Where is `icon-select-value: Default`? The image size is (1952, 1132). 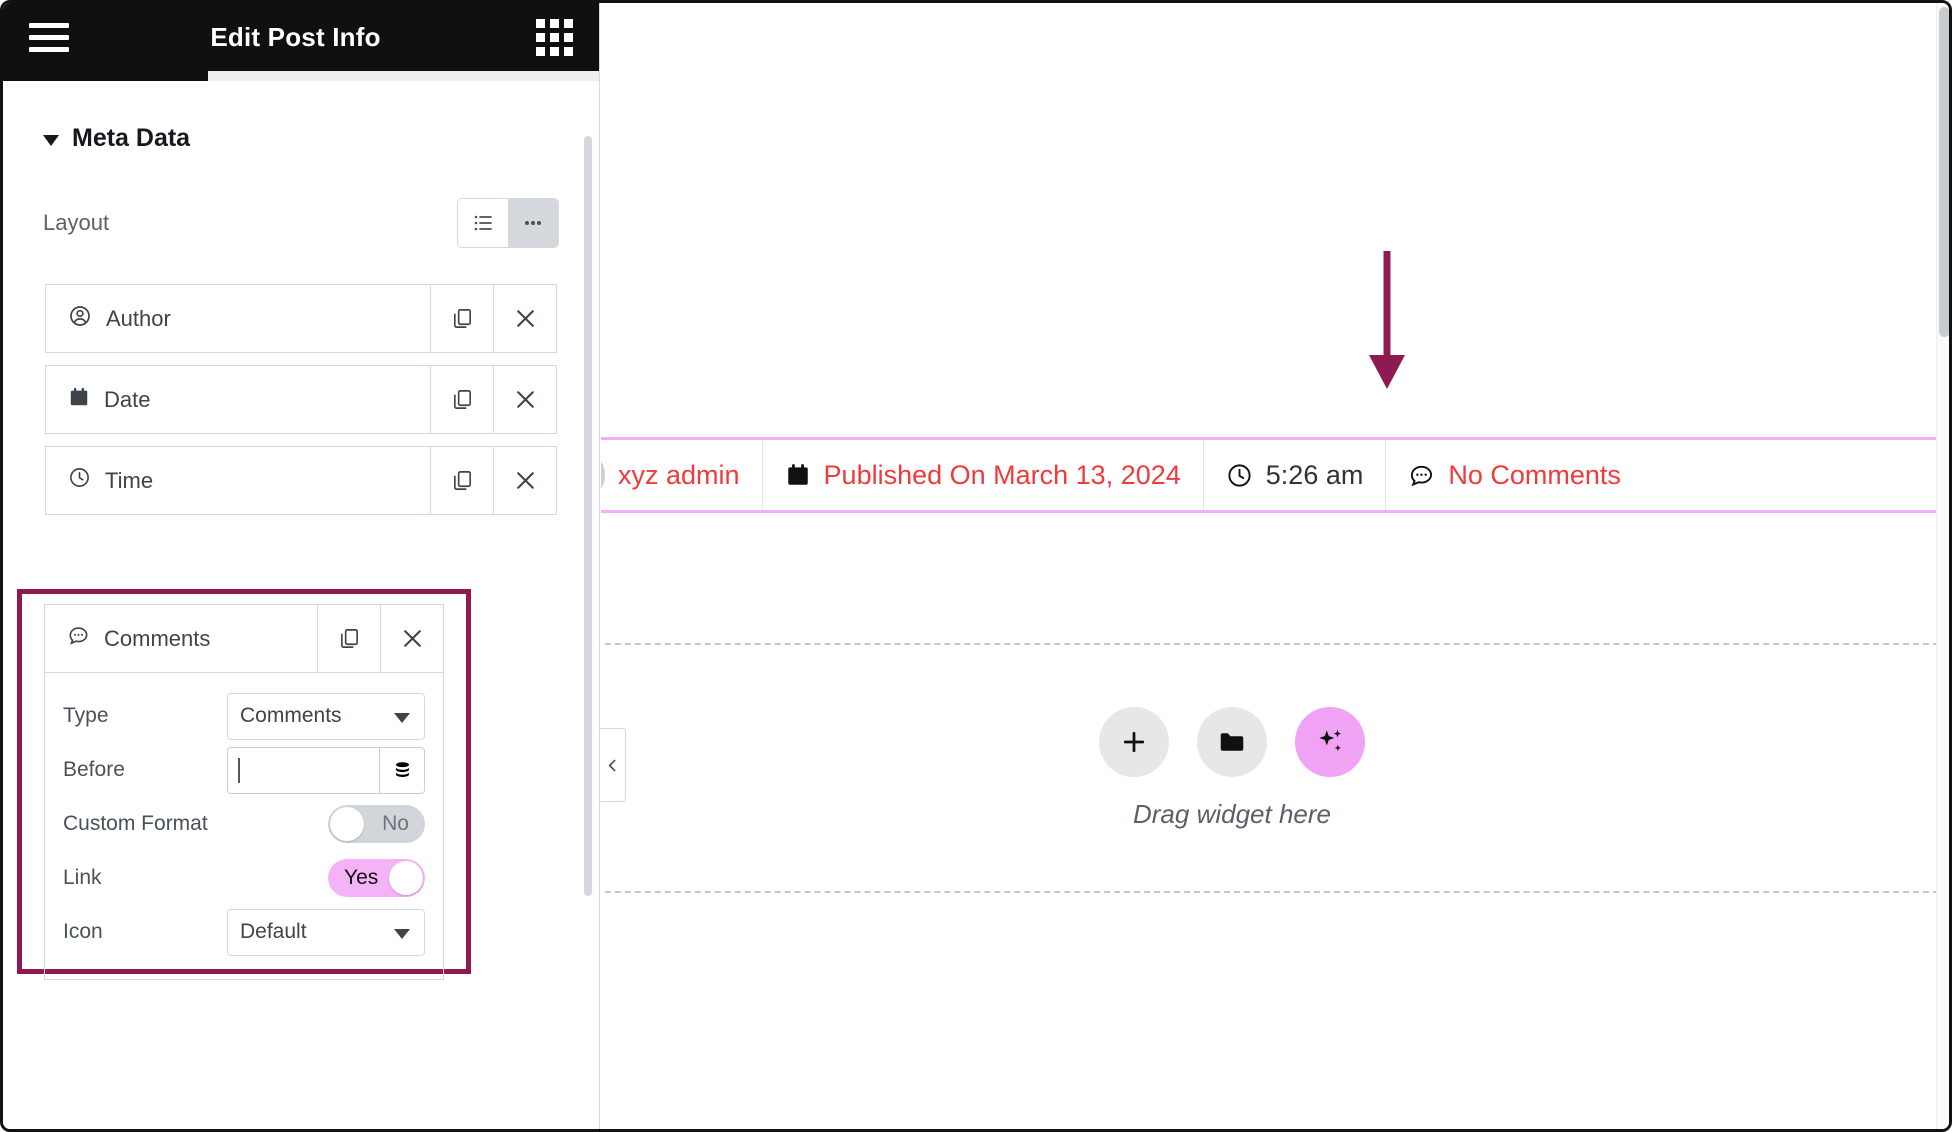 icon-select-value: Default is located at coordinates (273, 931).